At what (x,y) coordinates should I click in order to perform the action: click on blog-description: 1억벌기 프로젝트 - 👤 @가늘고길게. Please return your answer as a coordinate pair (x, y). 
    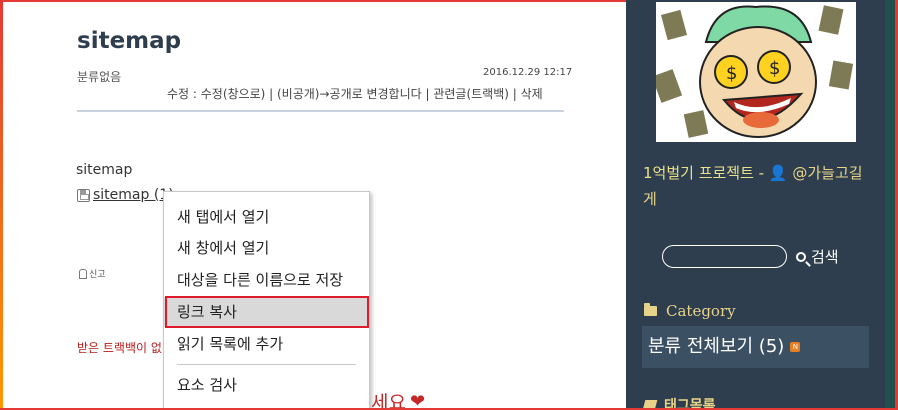
    Looking at the image, I should click on (758, 186).